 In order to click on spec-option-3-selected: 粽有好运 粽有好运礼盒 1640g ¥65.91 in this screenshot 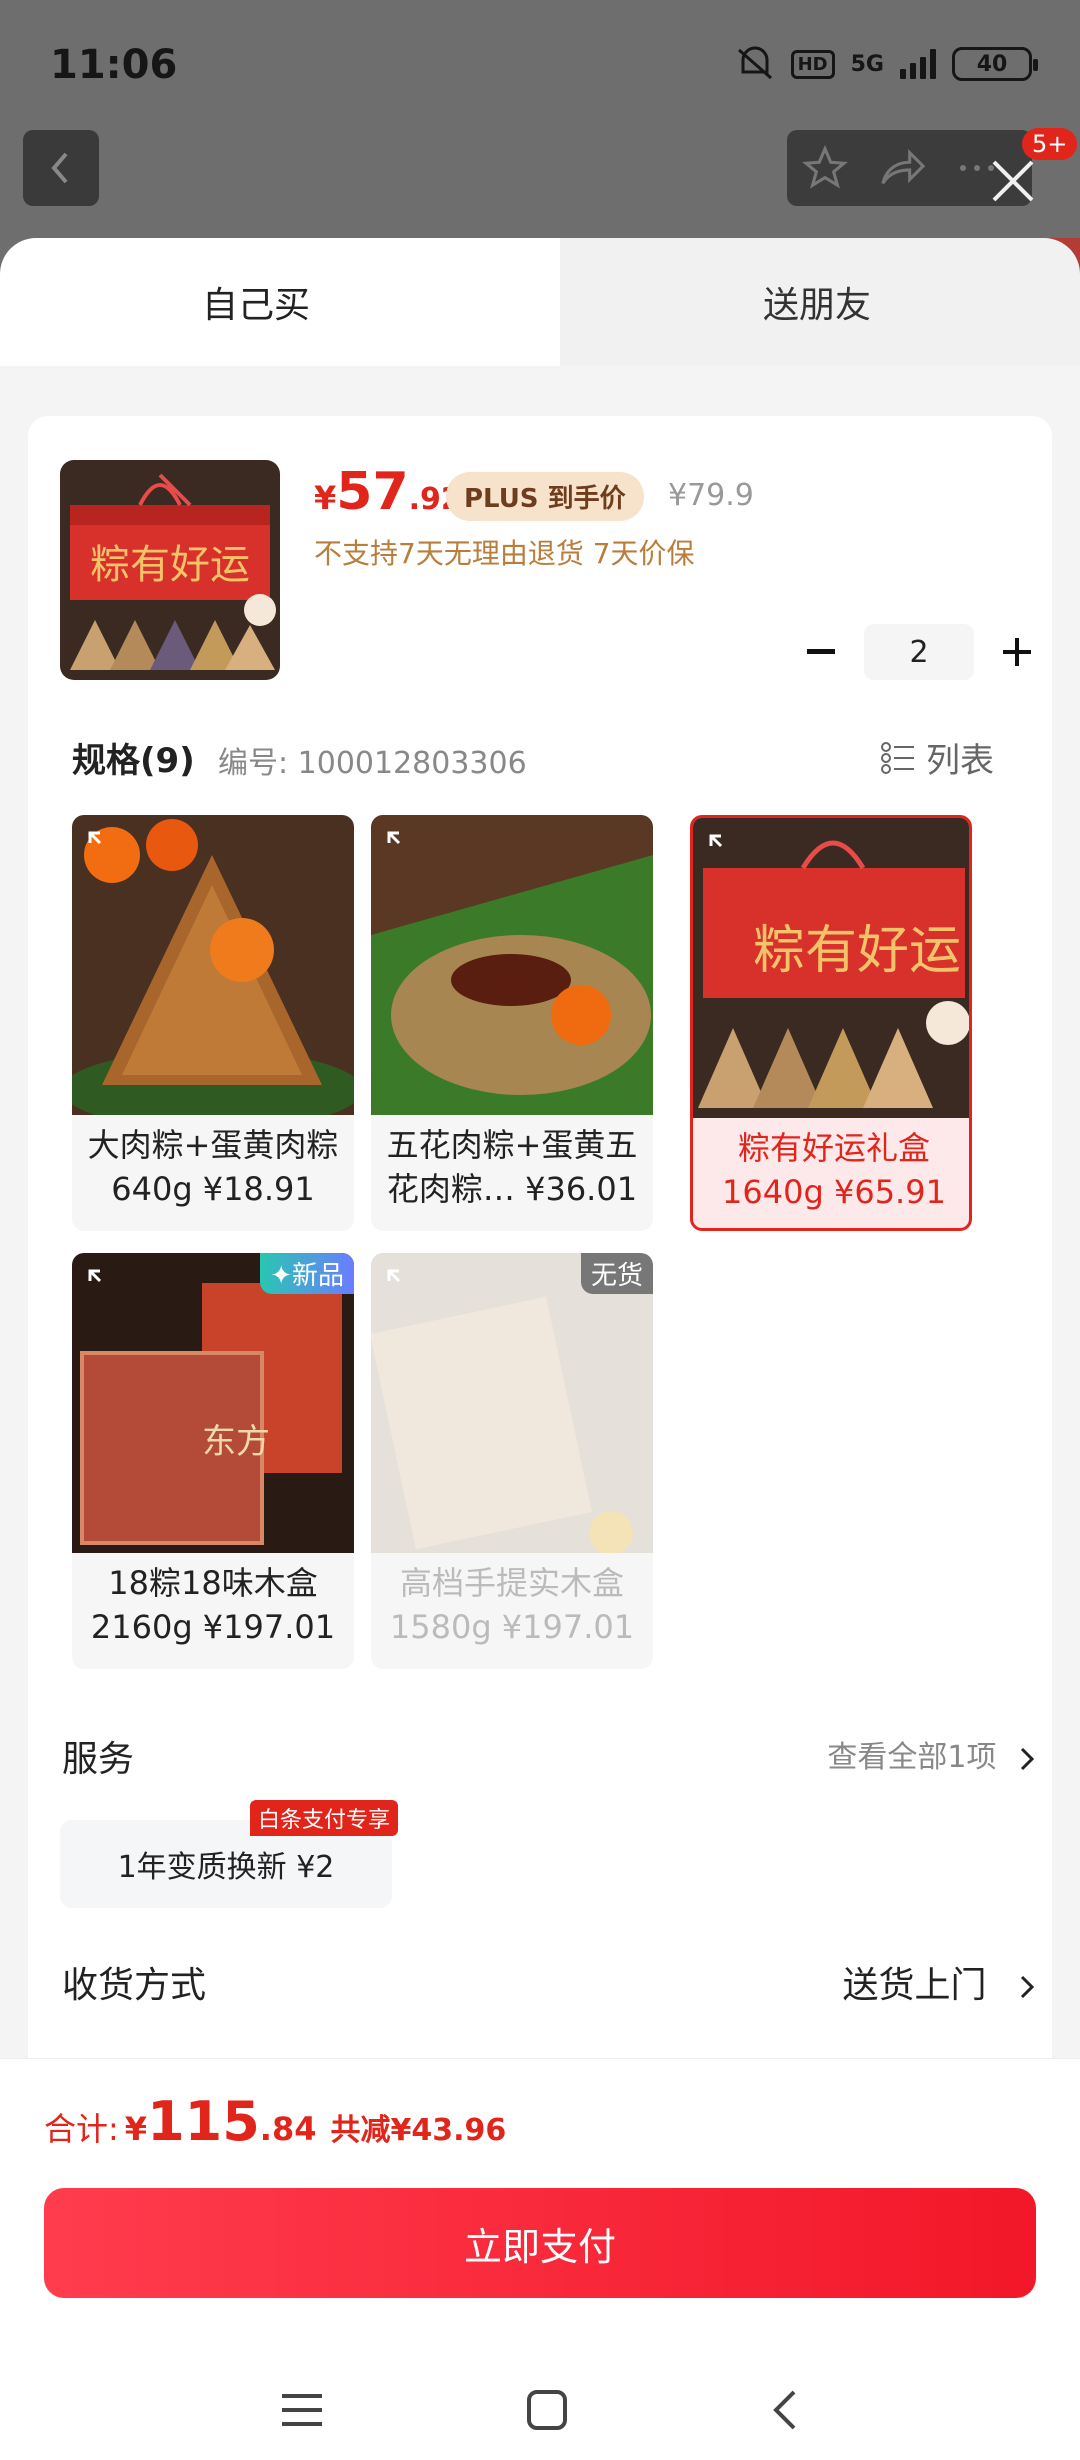, I will do `click(831, 1023)`.